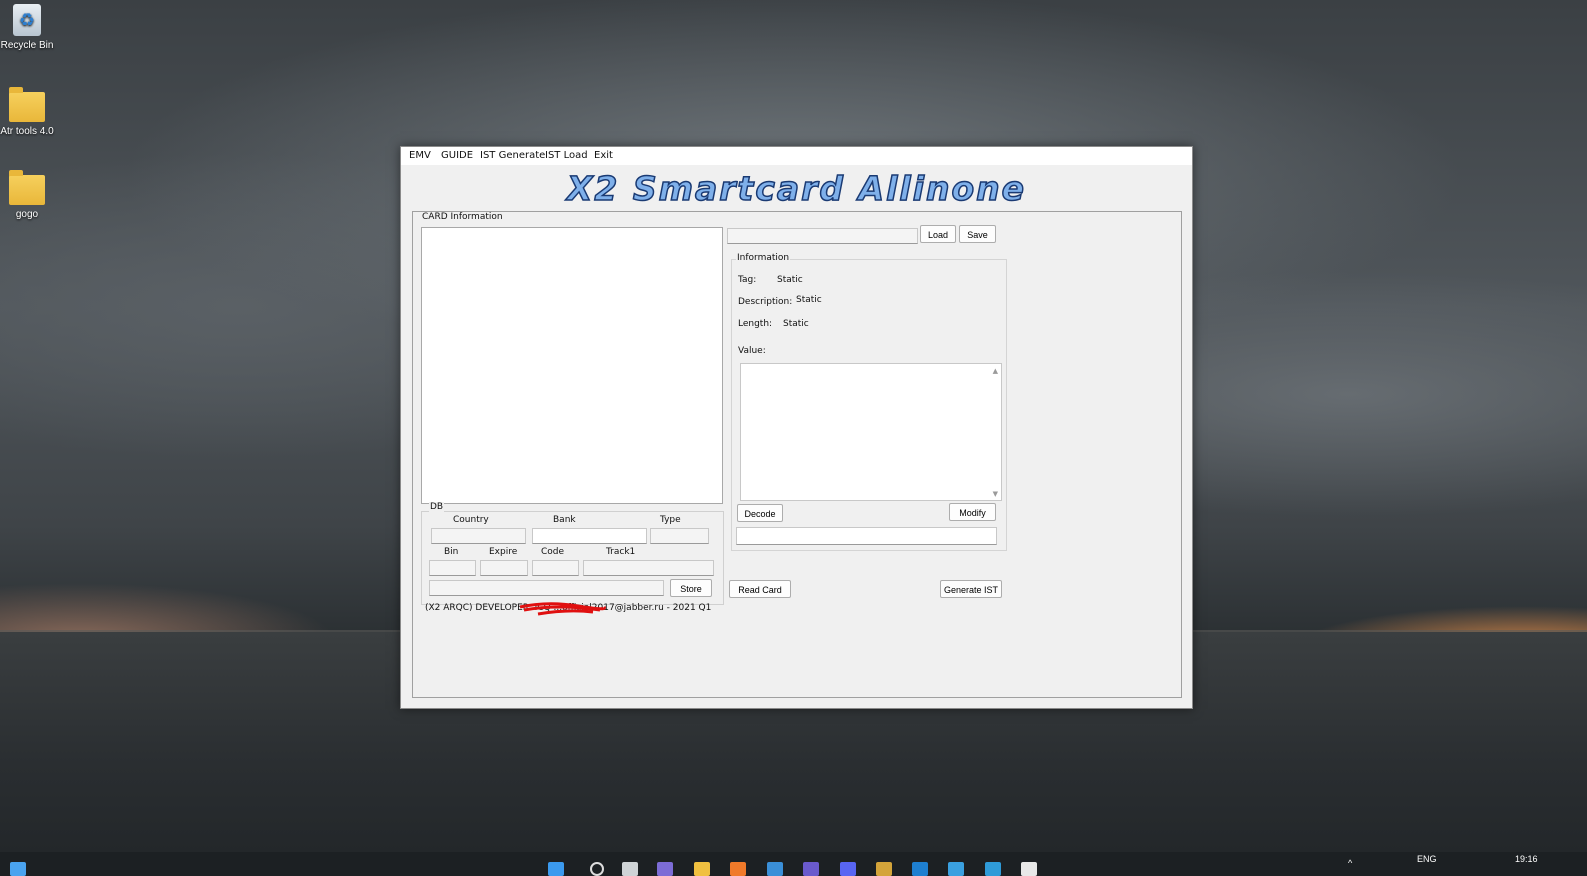  What do you see at coordinates (478, 536) in the screenshot?
I see `country-field` at bounding box center [478, 536].